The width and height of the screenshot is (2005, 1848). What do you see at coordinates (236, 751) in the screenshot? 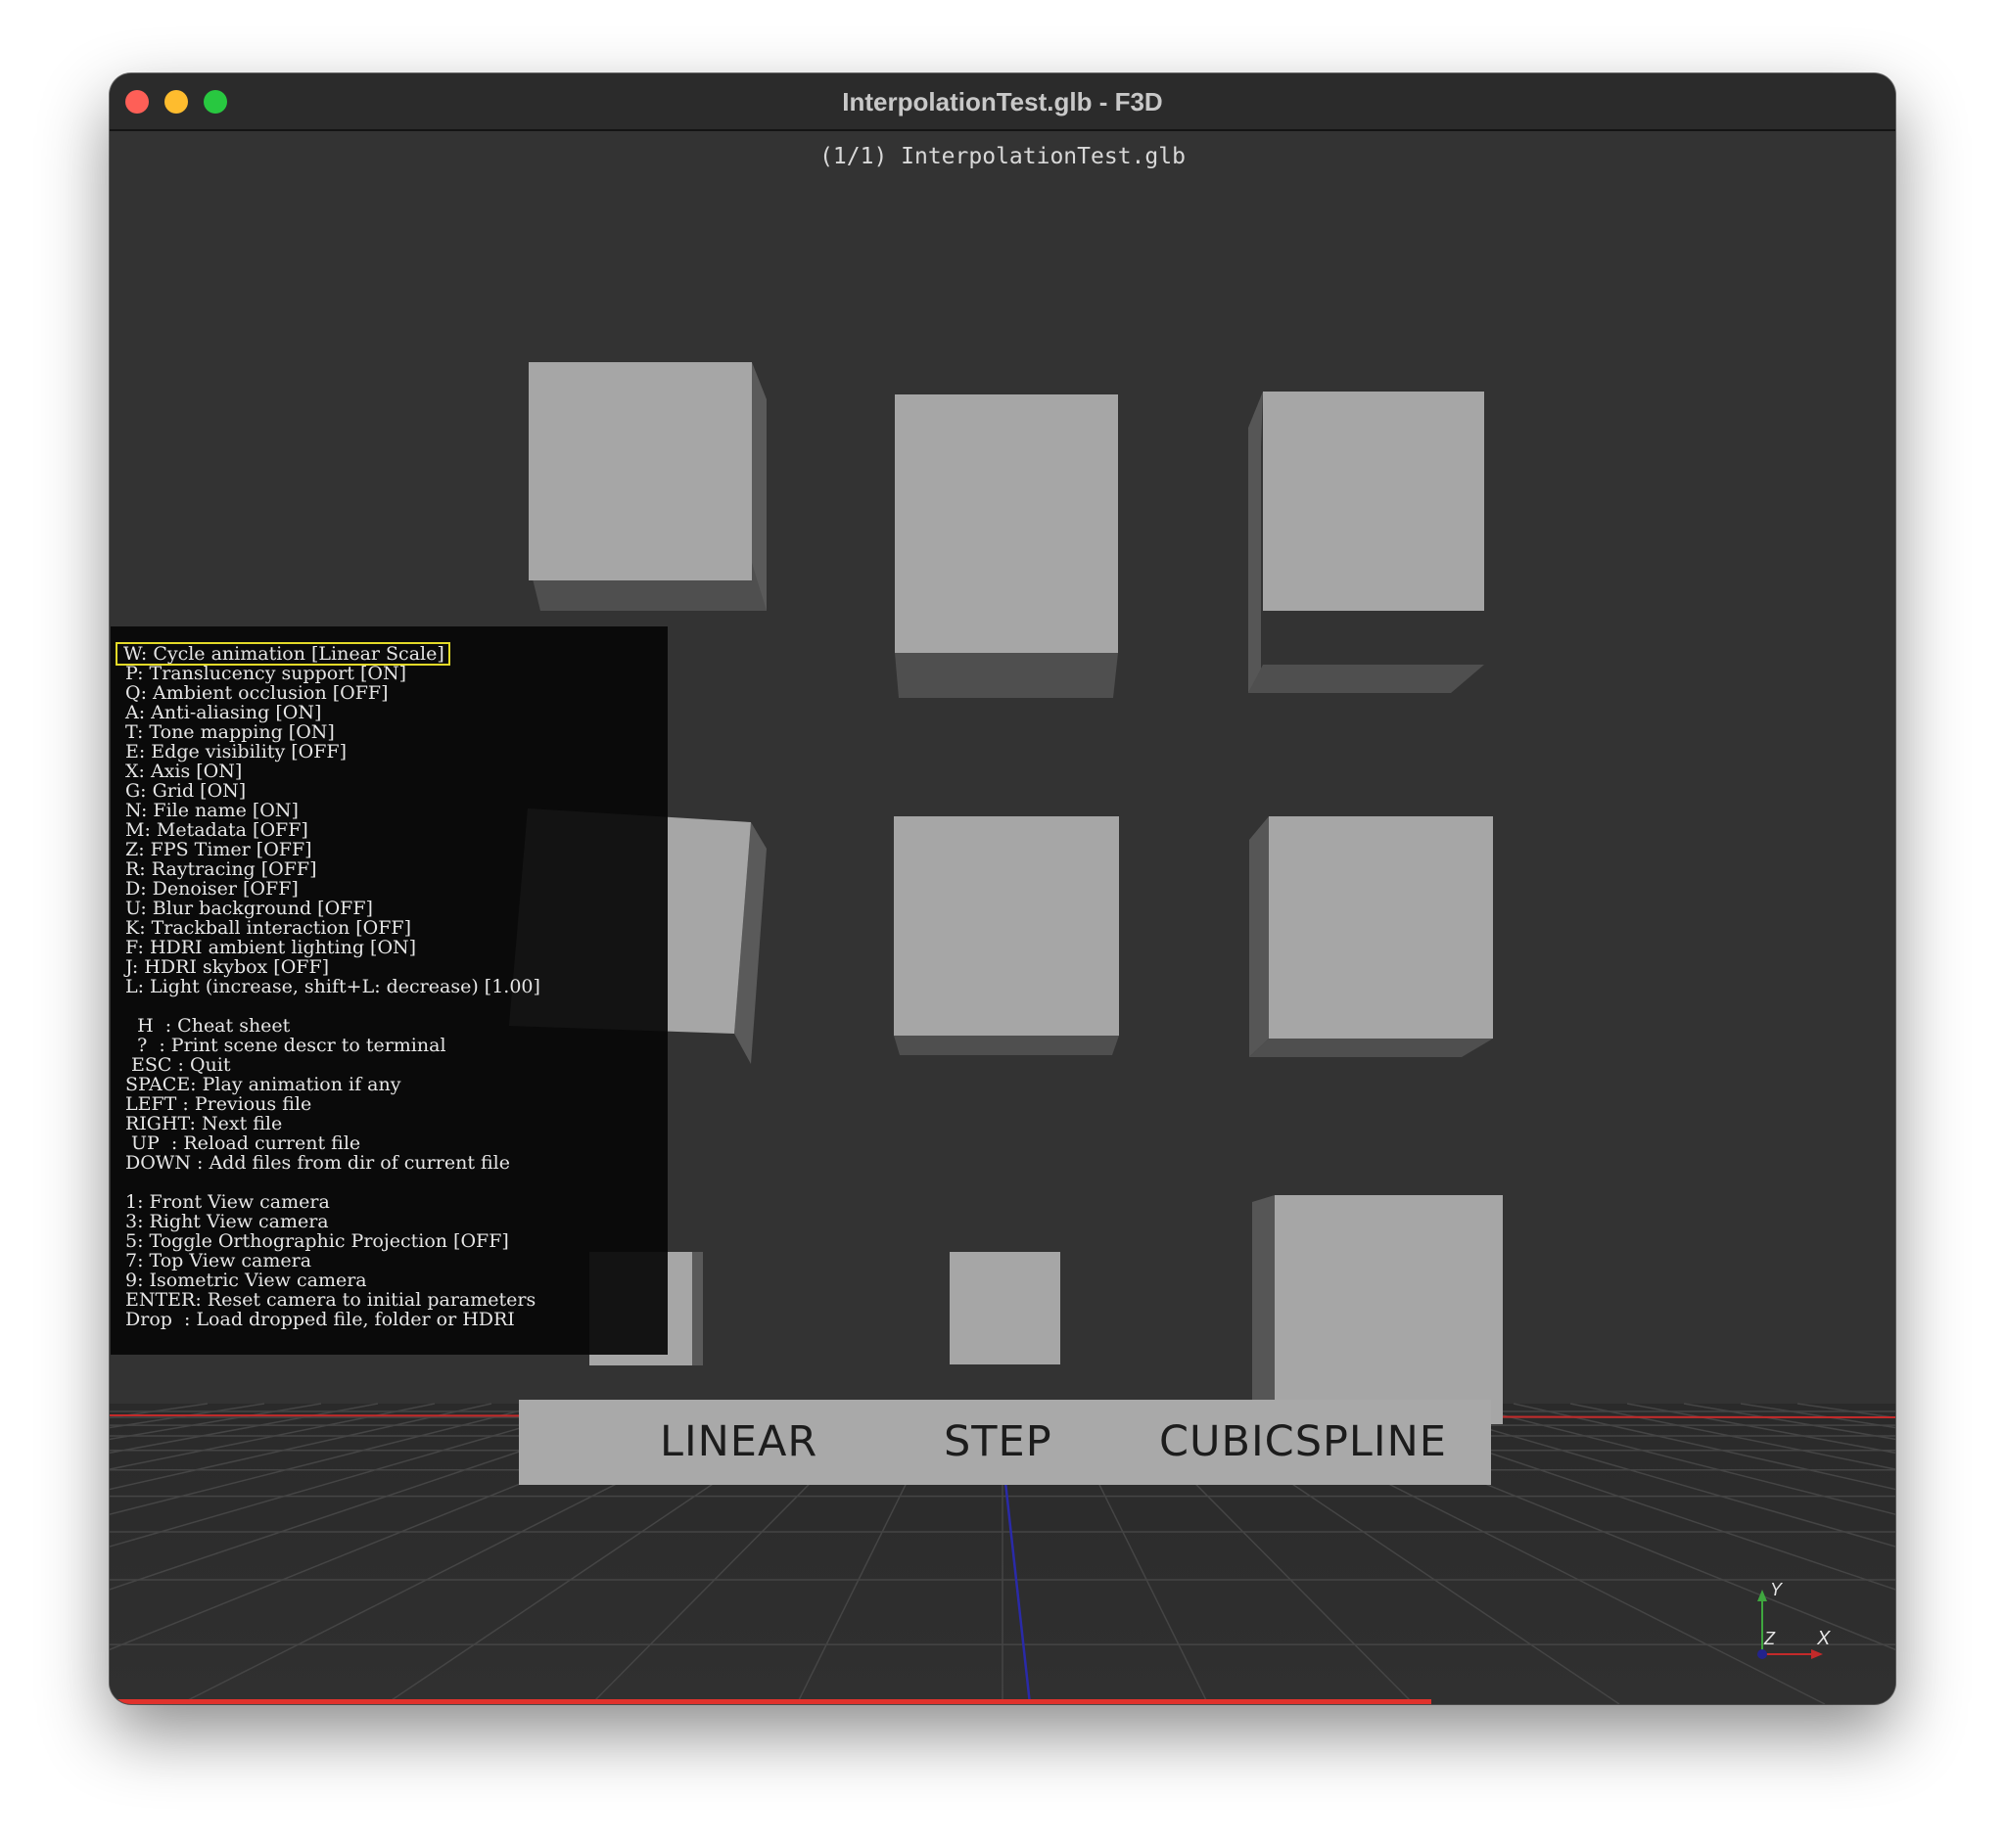
I see `cheat-sheet-option: E: Edge visibility [OFF]` at bounding box center [236, 751].